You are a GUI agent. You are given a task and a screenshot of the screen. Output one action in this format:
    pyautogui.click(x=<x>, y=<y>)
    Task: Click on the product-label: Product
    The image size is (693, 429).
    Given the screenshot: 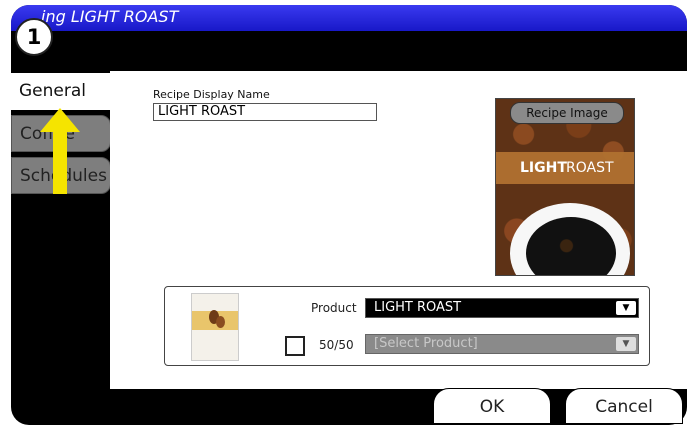 What is the action you would take?
    pyautogui.click(x=334, y=308)
    